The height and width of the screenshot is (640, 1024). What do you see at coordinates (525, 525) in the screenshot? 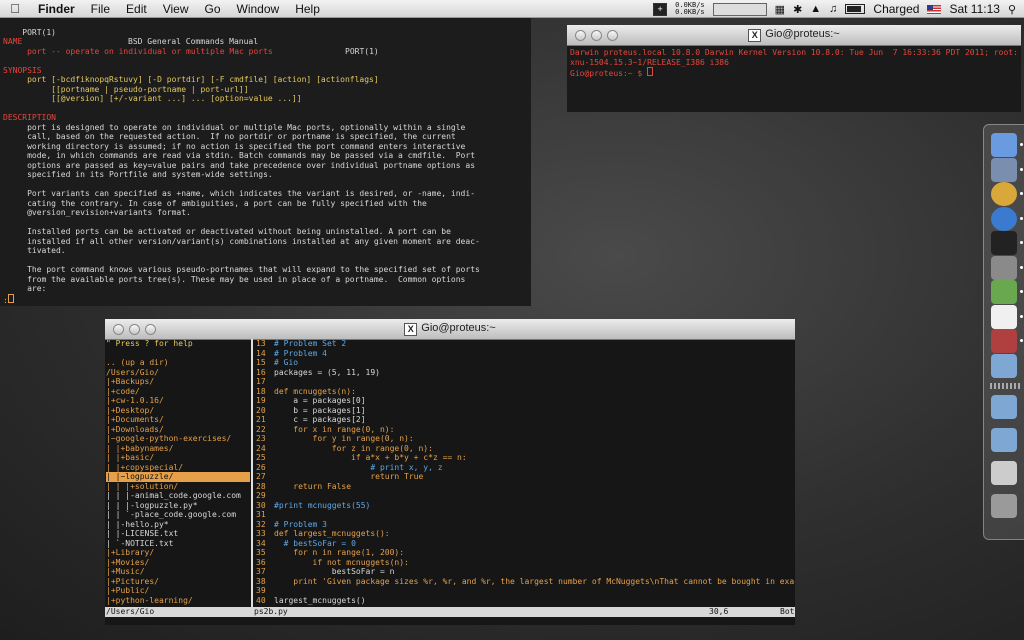
I see `code-line: 32 # Problem 3` at bounding box center [525, 525].